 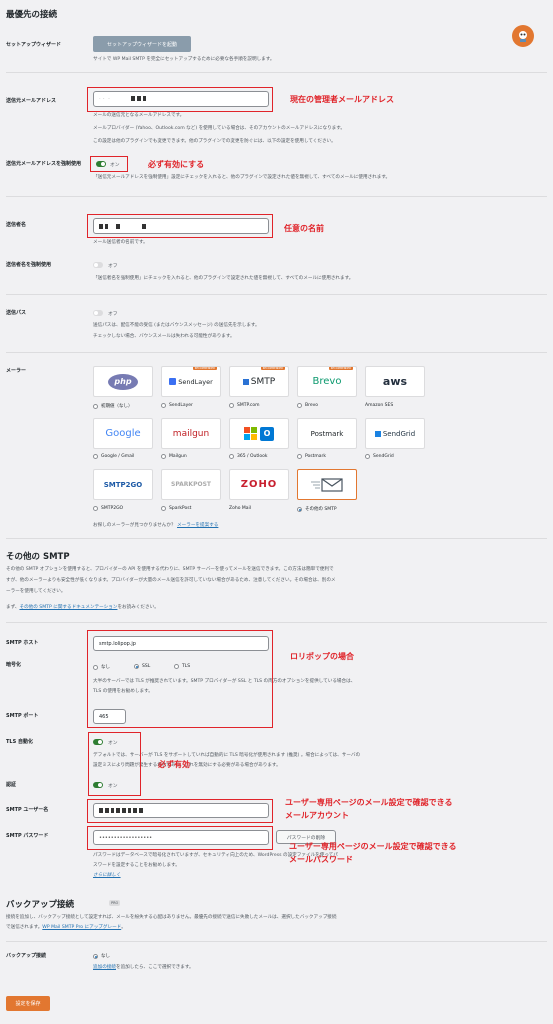 I want to click on doc-suffix: をお読みください。, so click(x=138, y=607).